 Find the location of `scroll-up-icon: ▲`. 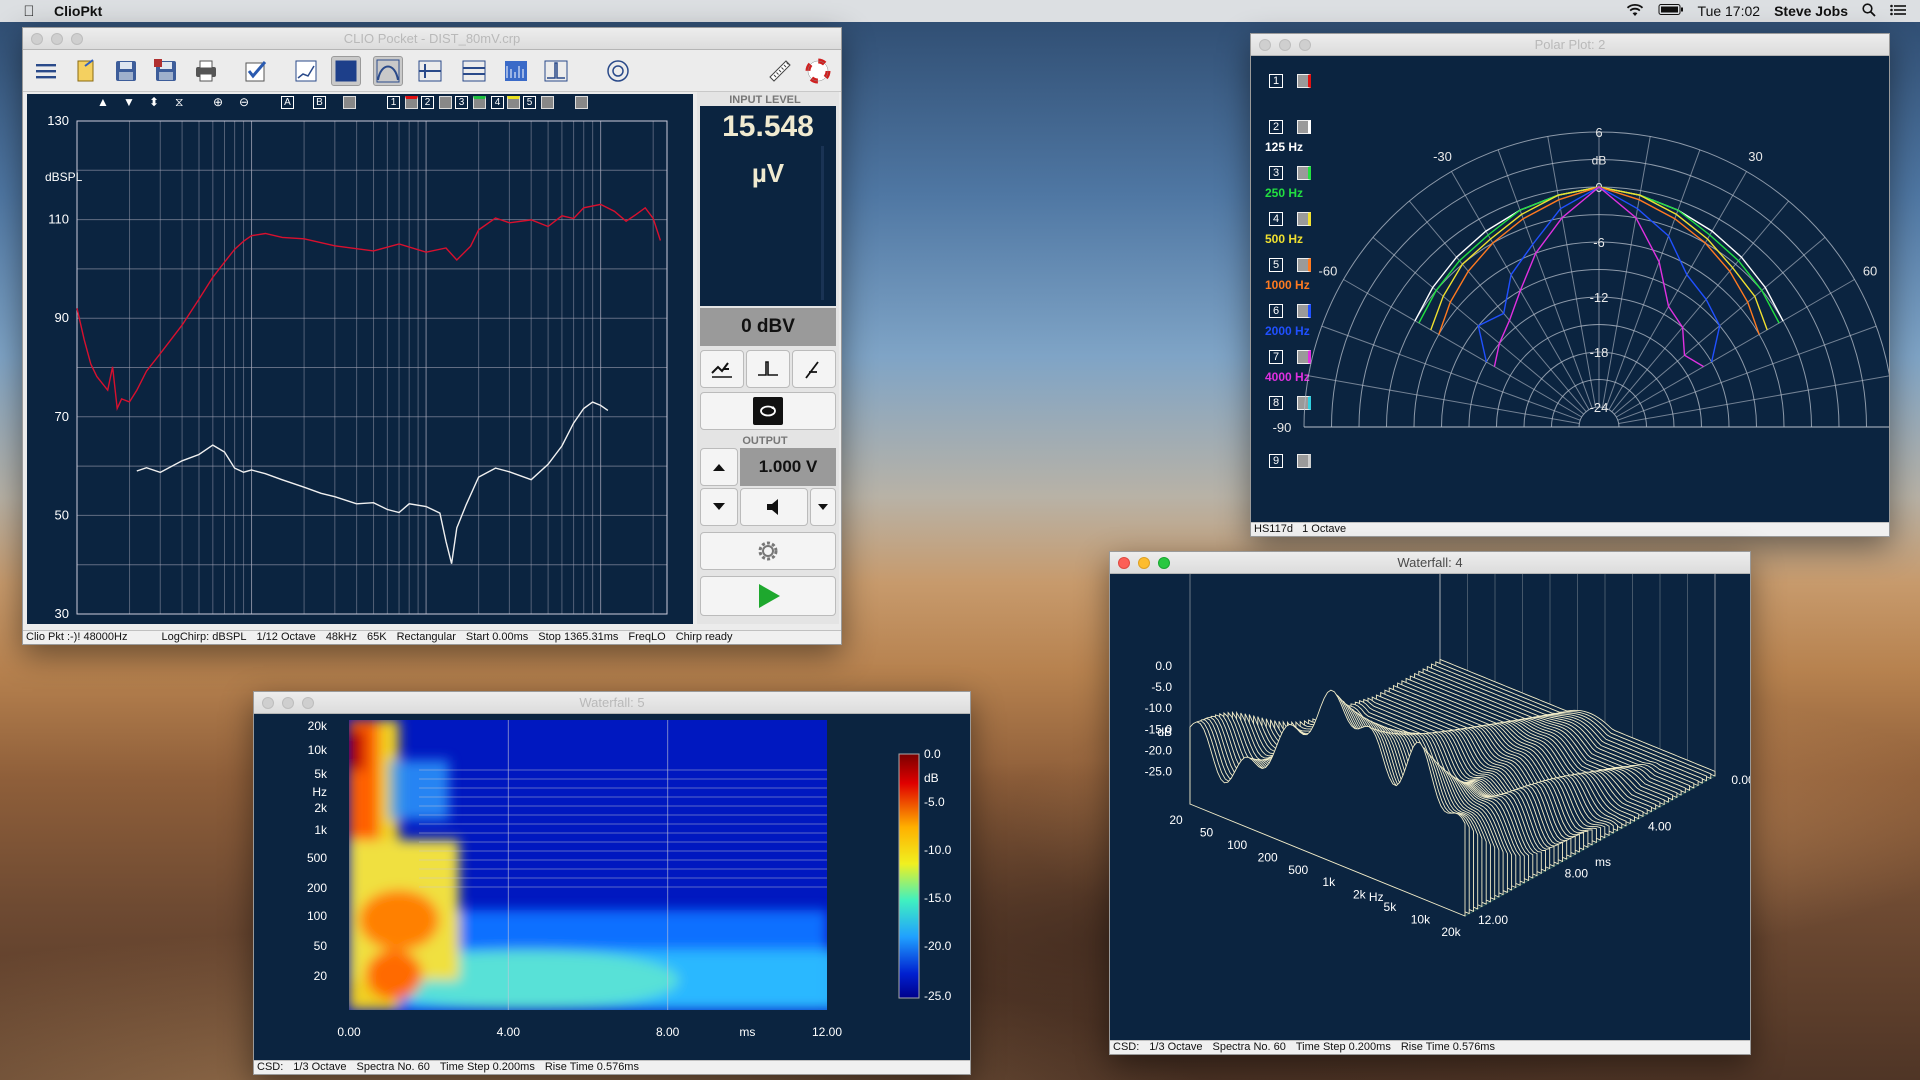

scroll-up-icon: ▲ is located at coordinates (103, 102).